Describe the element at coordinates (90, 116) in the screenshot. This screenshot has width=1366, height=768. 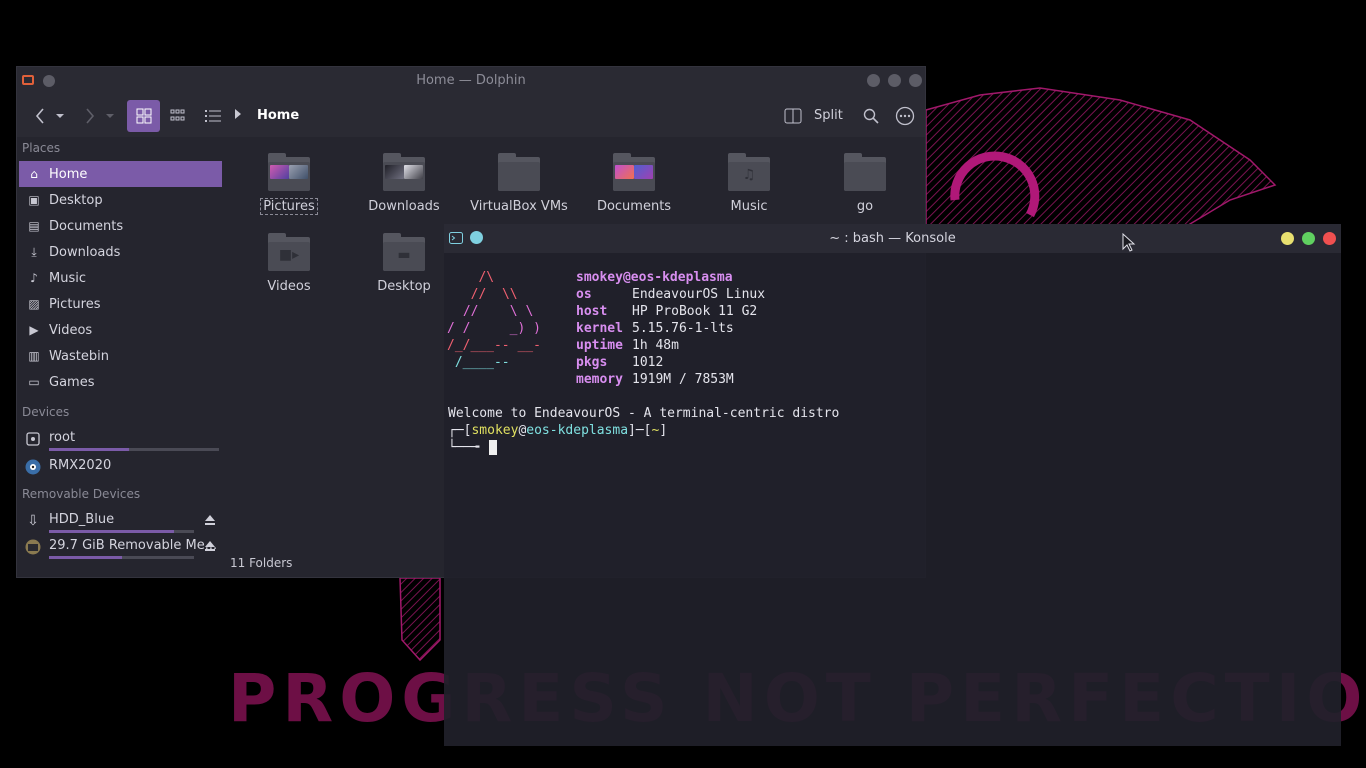
I see `forward-button` at that location.